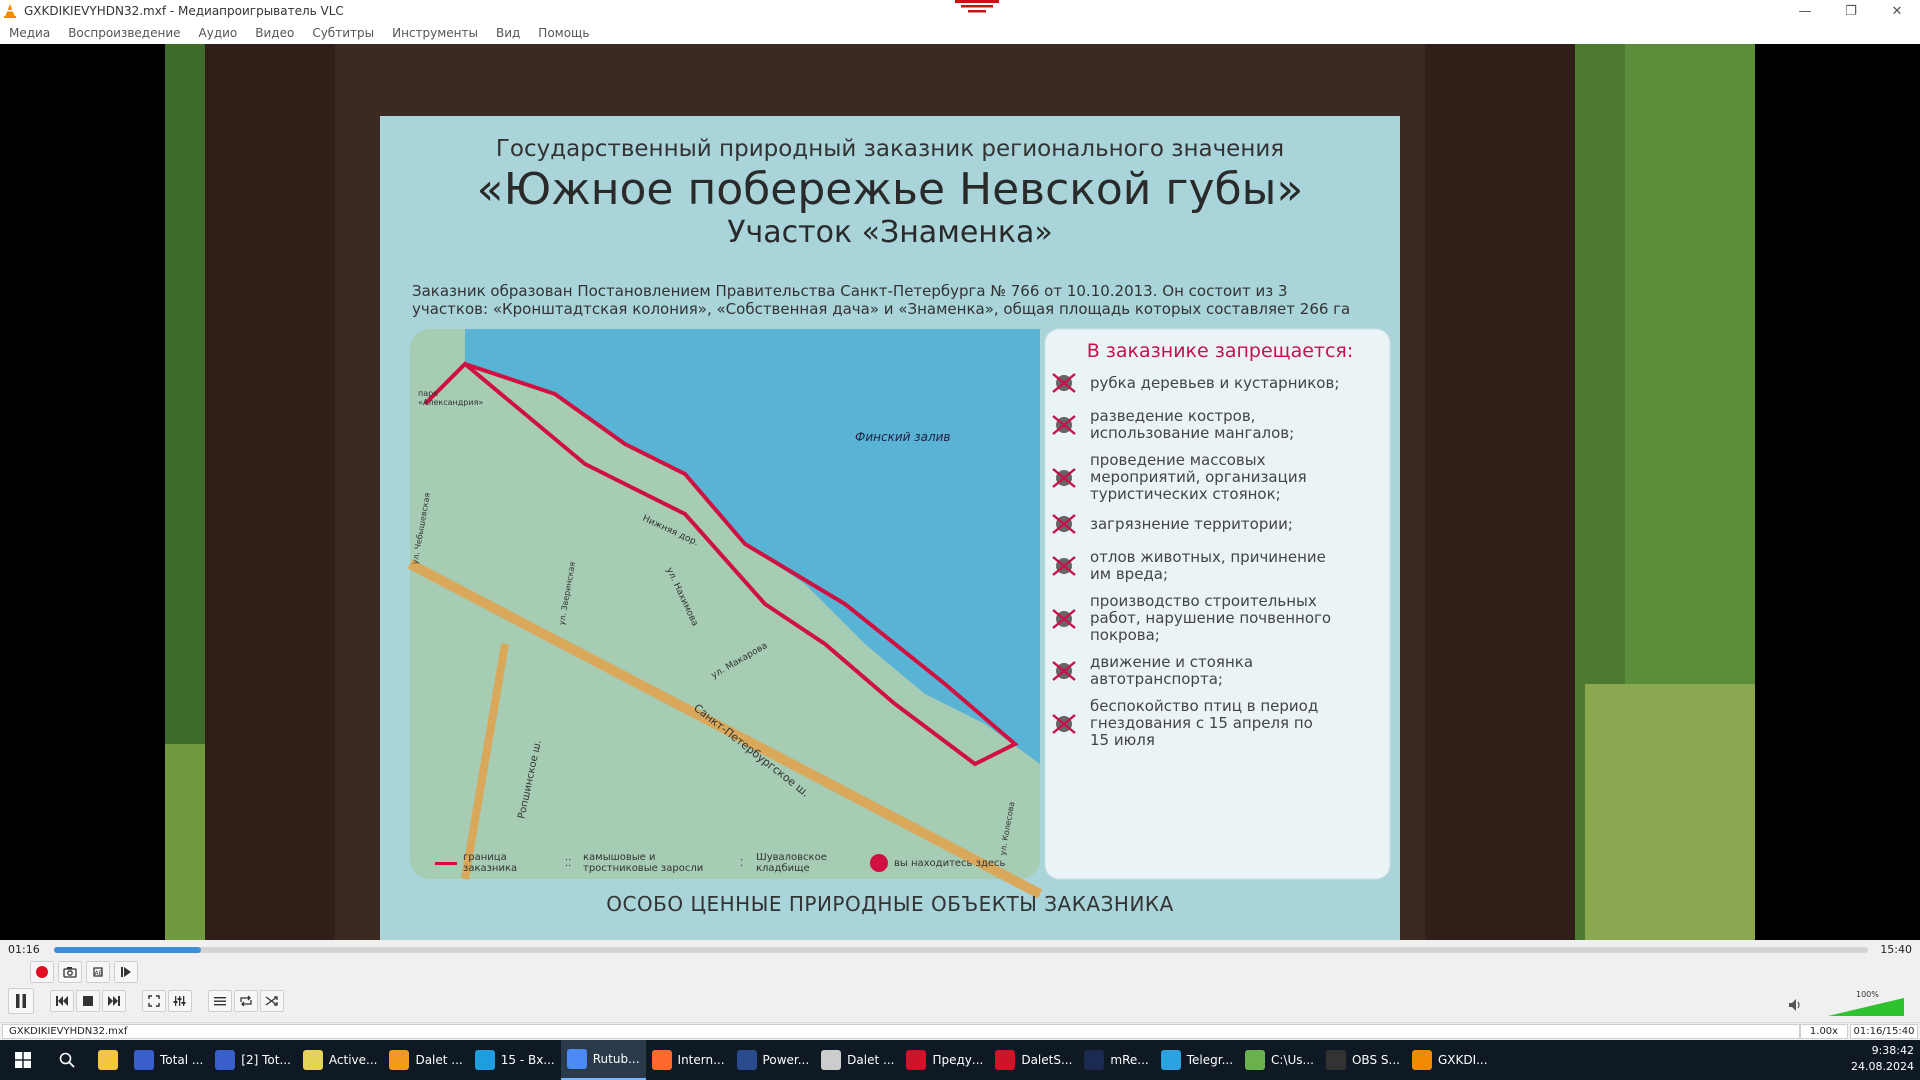 The height and width of the screenshot is (1080, 1920). I want to click on main-controls, so click(147, 1001).